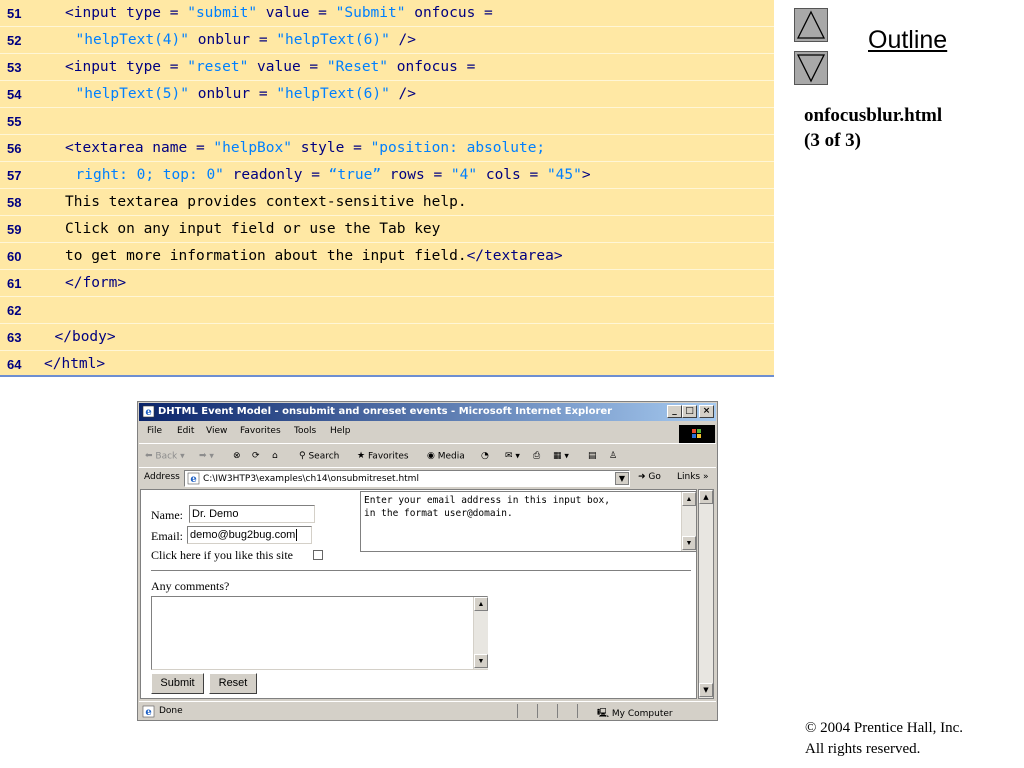 The image size is (1024, 768). Describe the element at coordinates (693, 477) in the screenshot. I see `links-button: Links »` at that location.